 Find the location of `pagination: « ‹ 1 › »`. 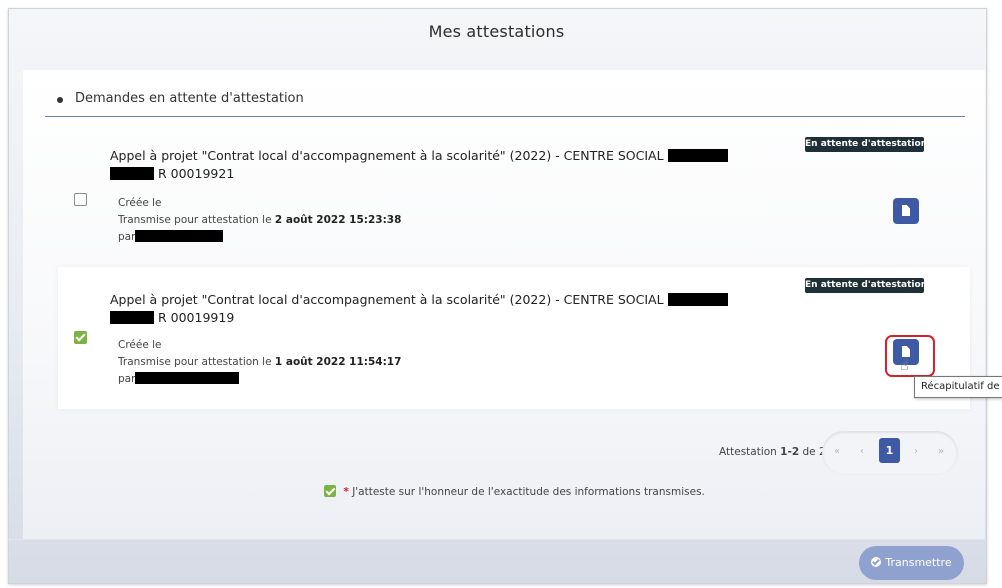

pagination: « ‹ 1 › » is located at coordinates (890, 453).